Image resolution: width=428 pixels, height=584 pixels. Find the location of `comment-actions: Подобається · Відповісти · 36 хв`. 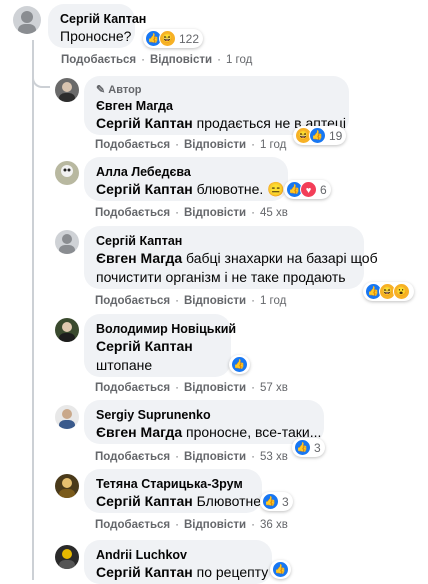

comment-actions: Подобається · Відповісти · 36 хв is located at coordinates (191, 525).